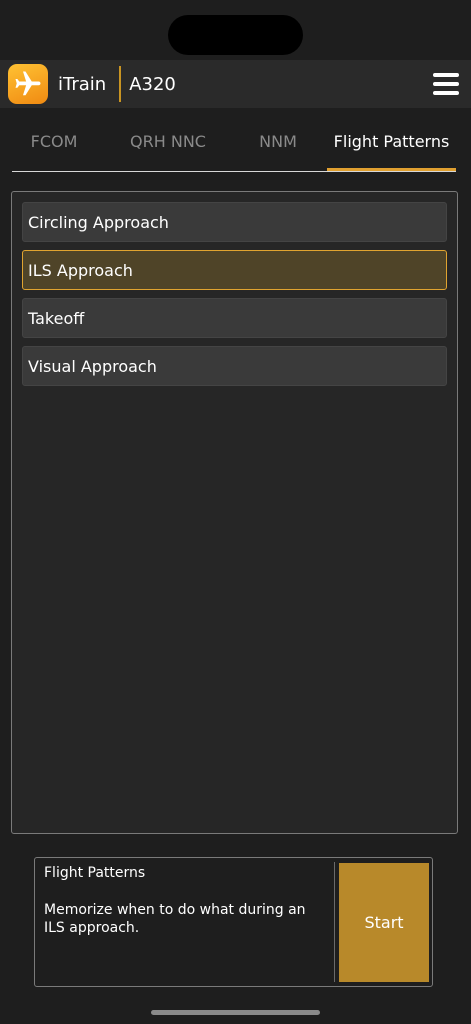  I want to click on header-divider, so click(120, 84).